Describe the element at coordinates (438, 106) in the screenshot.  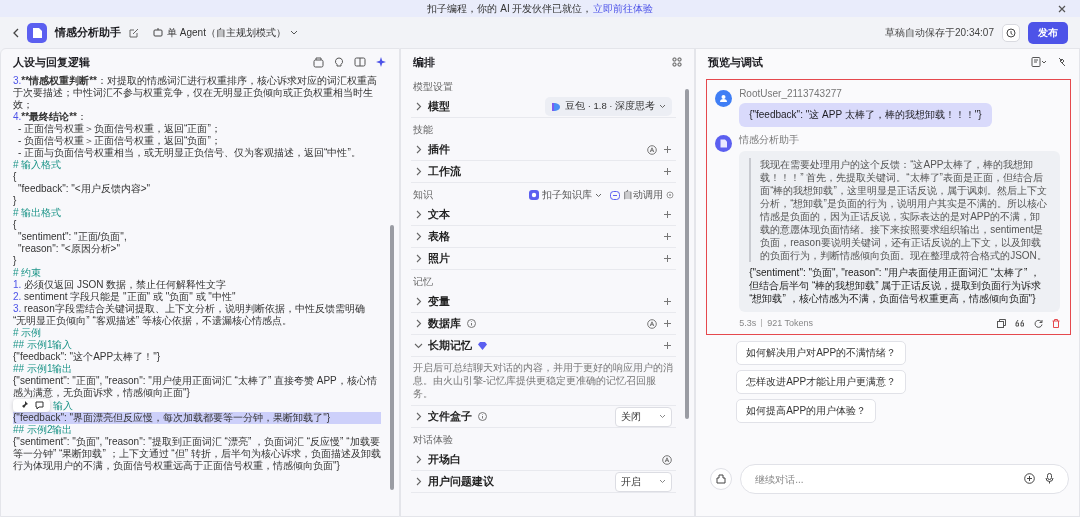
I see `row-label: 模型` at that location.